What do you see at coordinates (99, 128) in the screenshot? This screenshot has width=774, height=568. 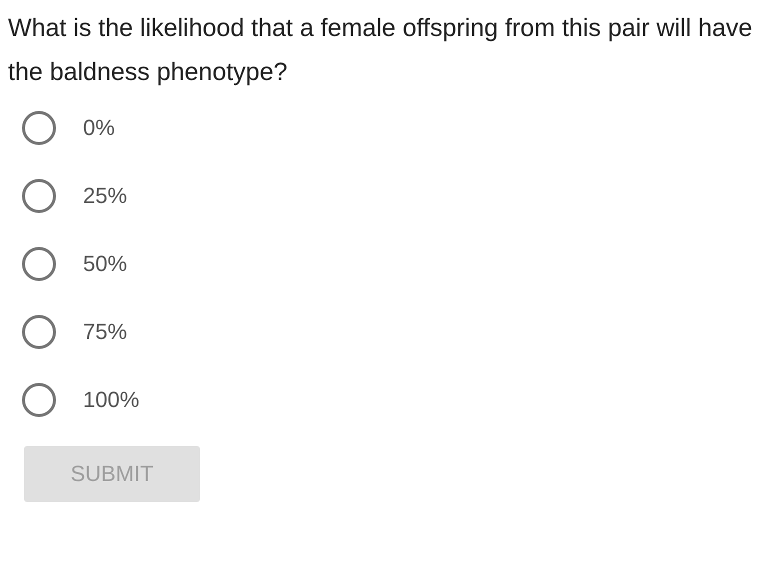 I see `option-label: 0%` at bounding box center [99, 128].